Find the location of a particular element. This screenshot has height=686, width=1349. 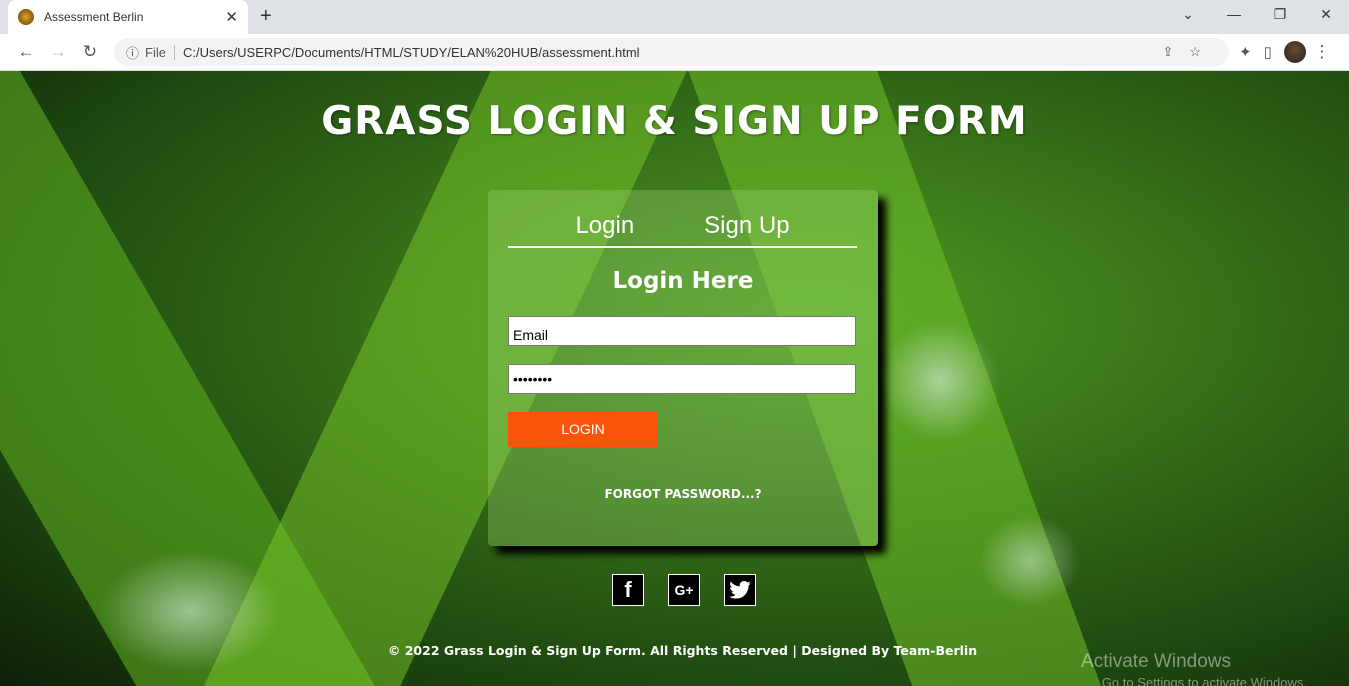

side-panel-icon: ▯ is located at coordinates (1274, 52).